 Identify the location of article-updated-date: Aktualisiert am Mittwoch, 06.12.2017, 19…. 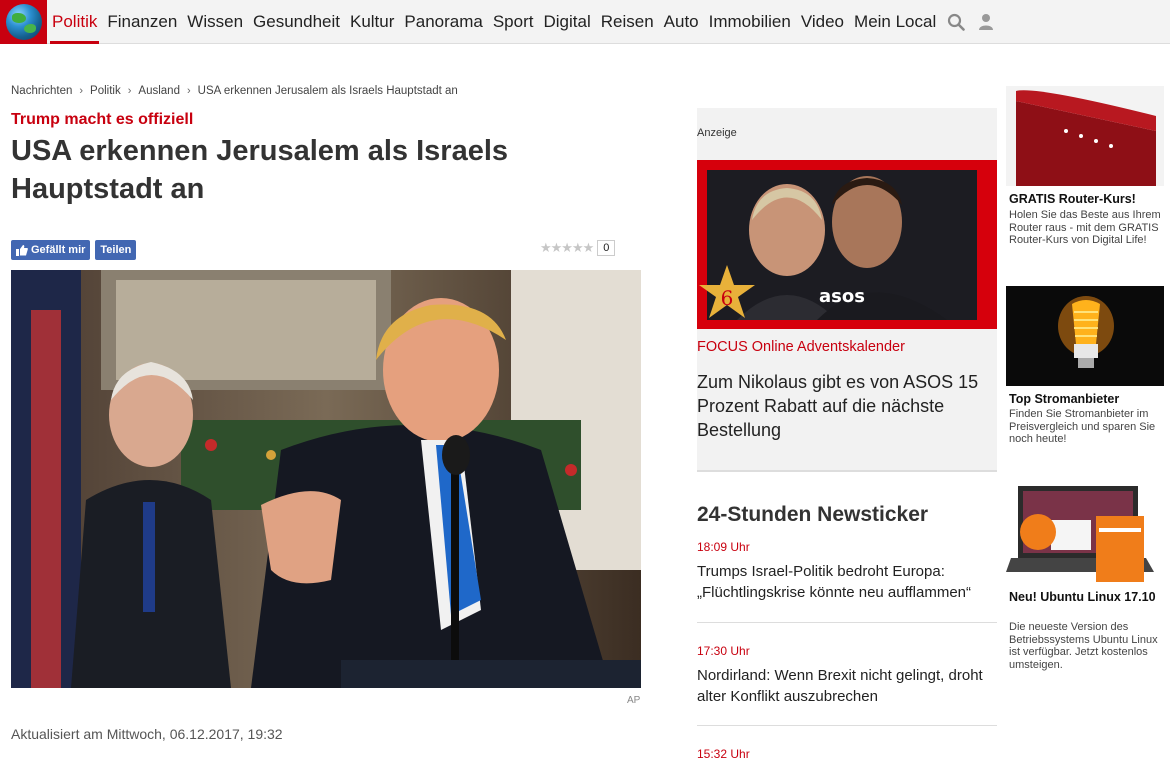
(147, 734).